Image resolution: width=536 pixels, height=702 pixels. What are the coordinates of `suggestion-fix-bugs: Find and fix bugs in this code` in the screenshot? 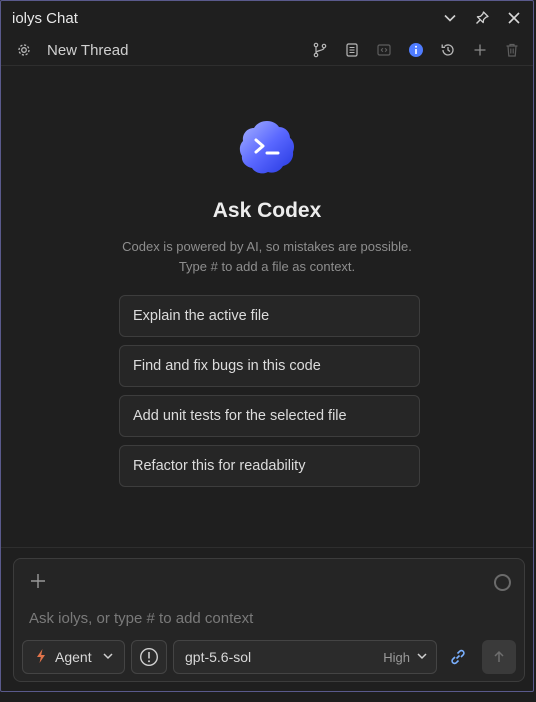 It's located at (269, 366).